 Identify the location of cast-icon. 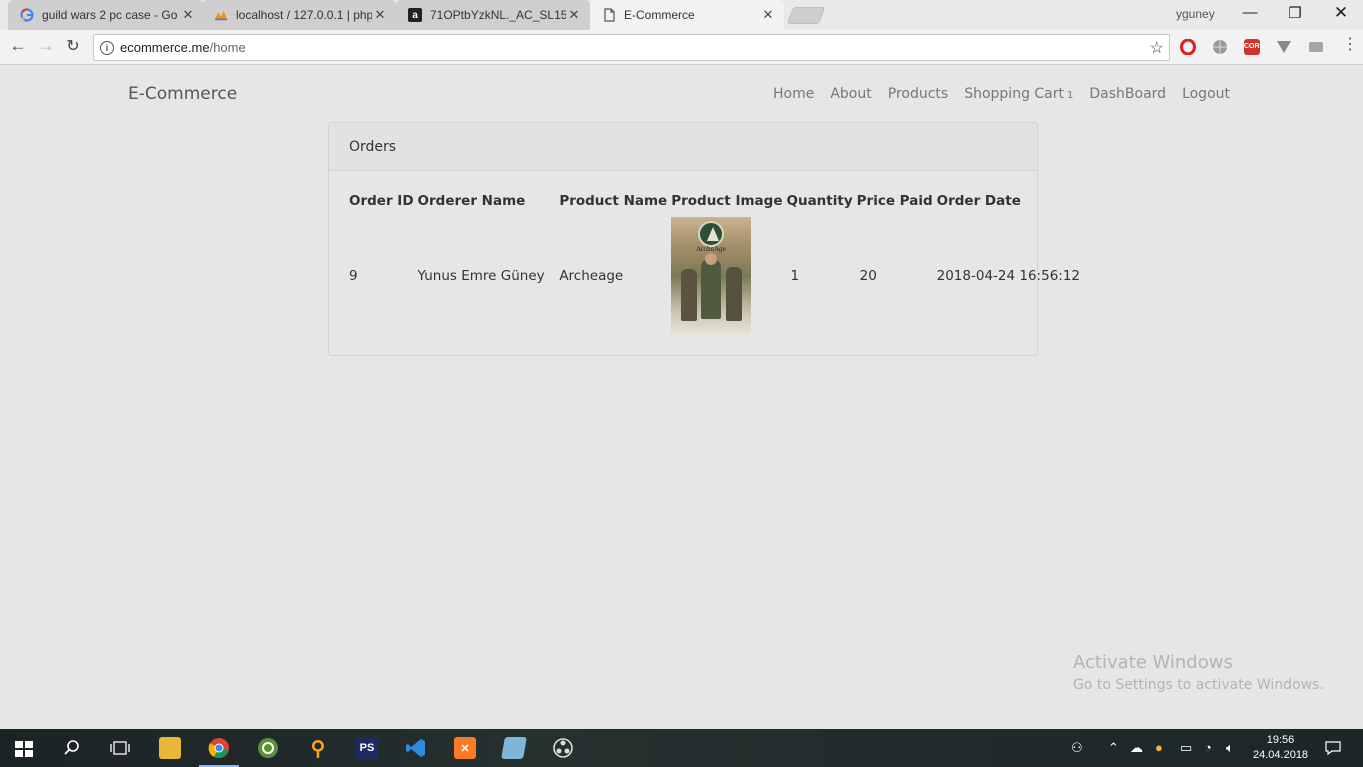
(1316, 47).